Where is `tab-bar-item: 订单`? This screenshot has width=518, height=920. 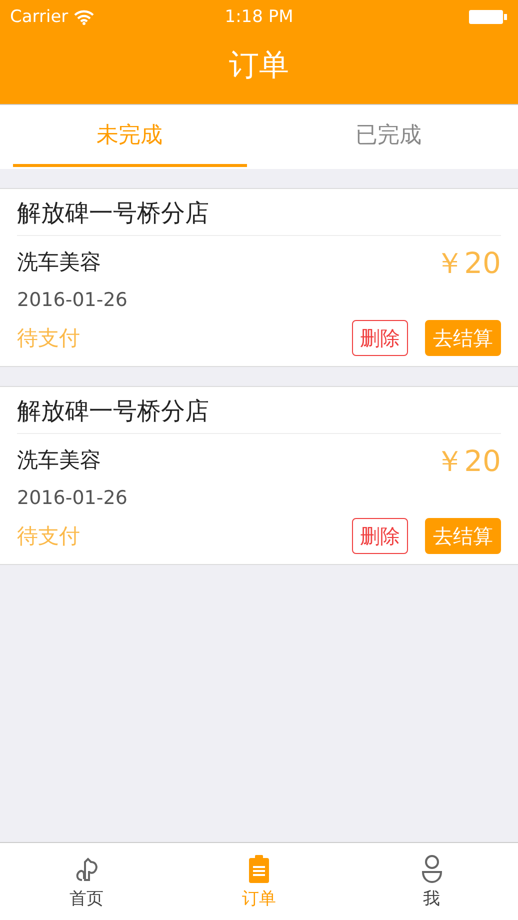
tab-bar-item: 订单 is located at coordinates (259, 881).